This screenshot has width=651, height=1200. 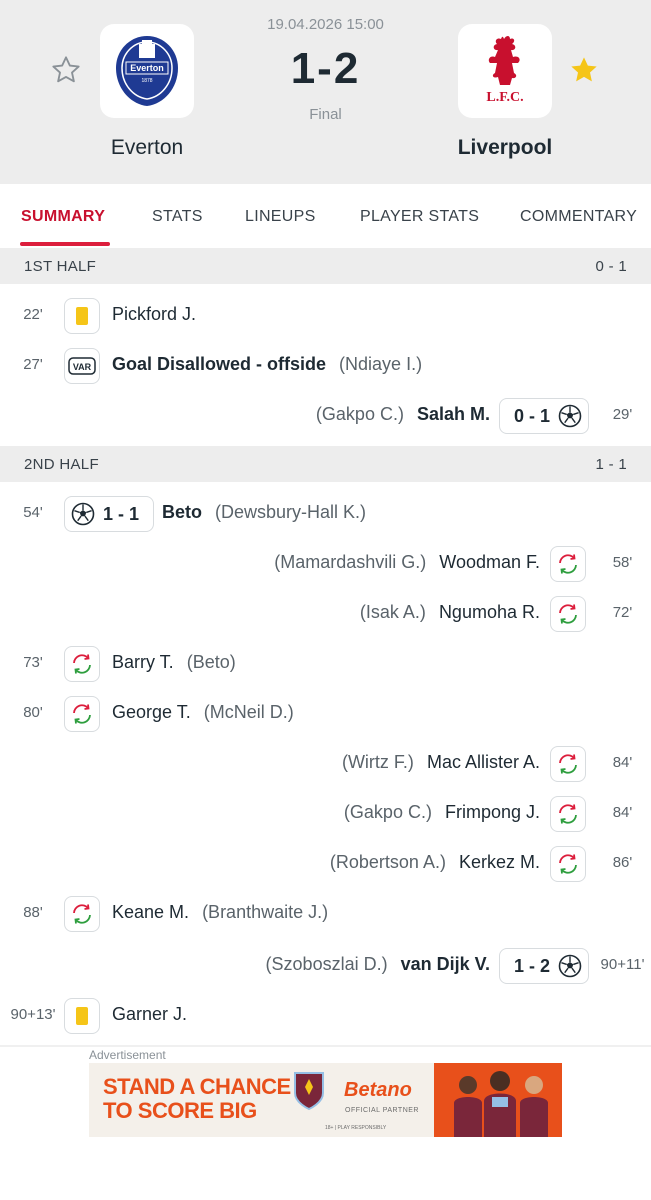 I want to click on event-player: Kerkez M., so click(x=499, y=862).